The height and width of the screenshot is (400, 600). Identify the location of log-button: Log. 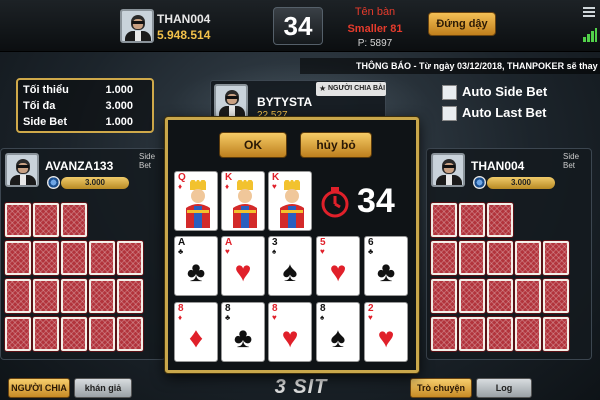
(504, 388).